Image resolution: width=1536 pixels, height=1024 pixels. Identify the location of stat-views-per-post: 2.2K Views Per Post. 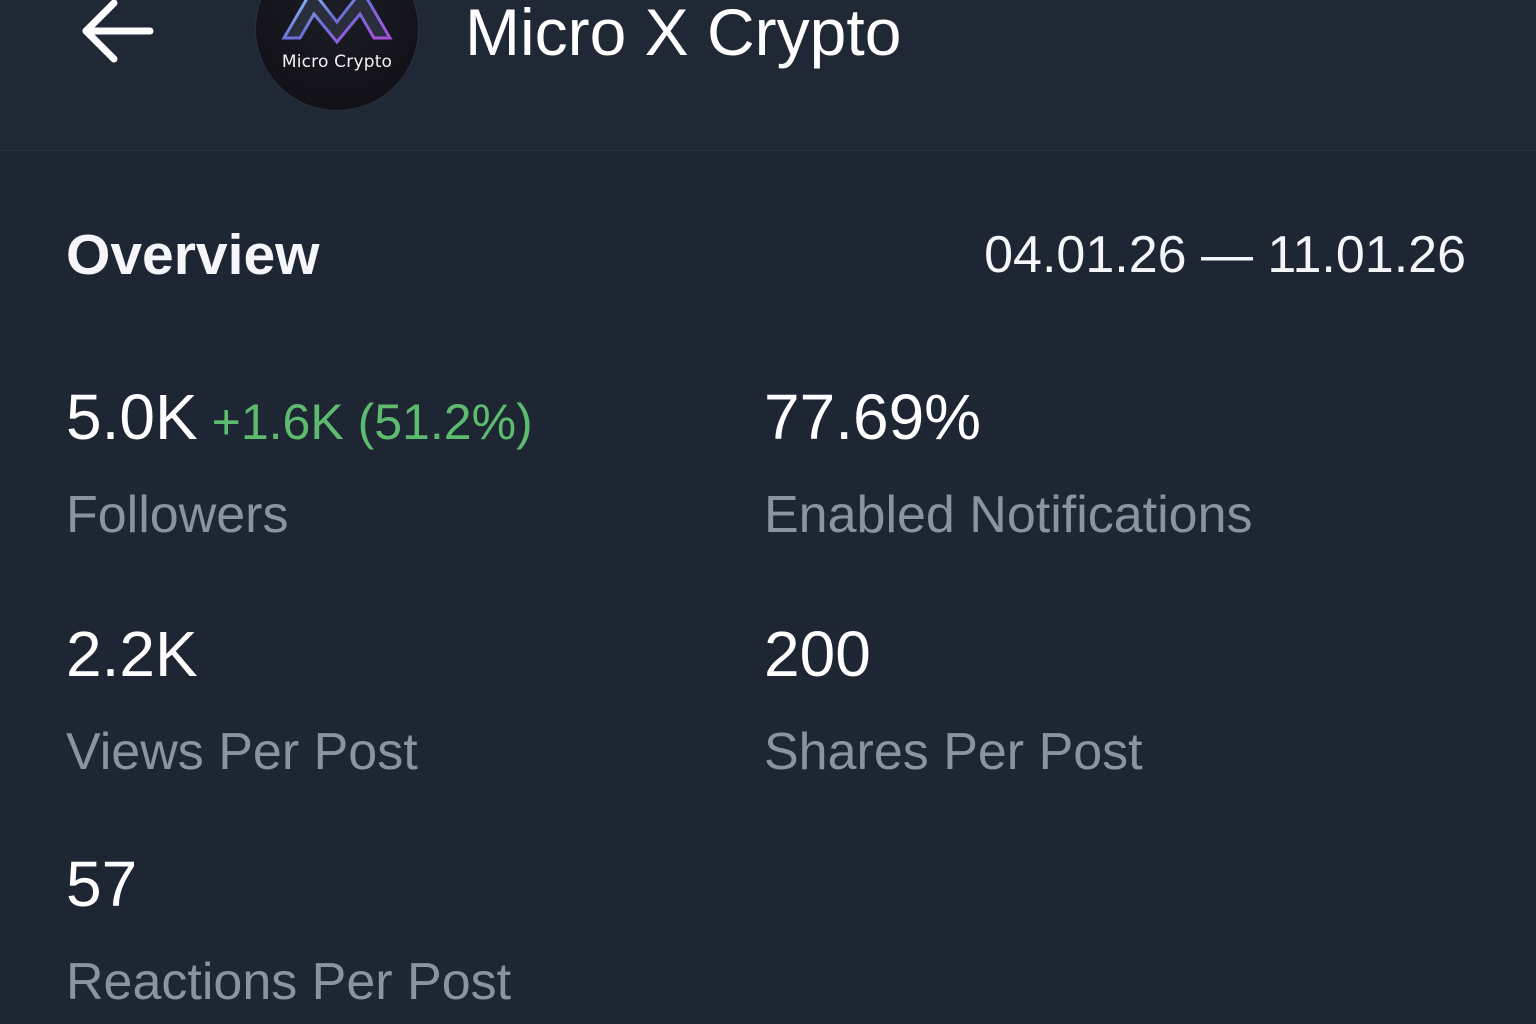
(386, 701).